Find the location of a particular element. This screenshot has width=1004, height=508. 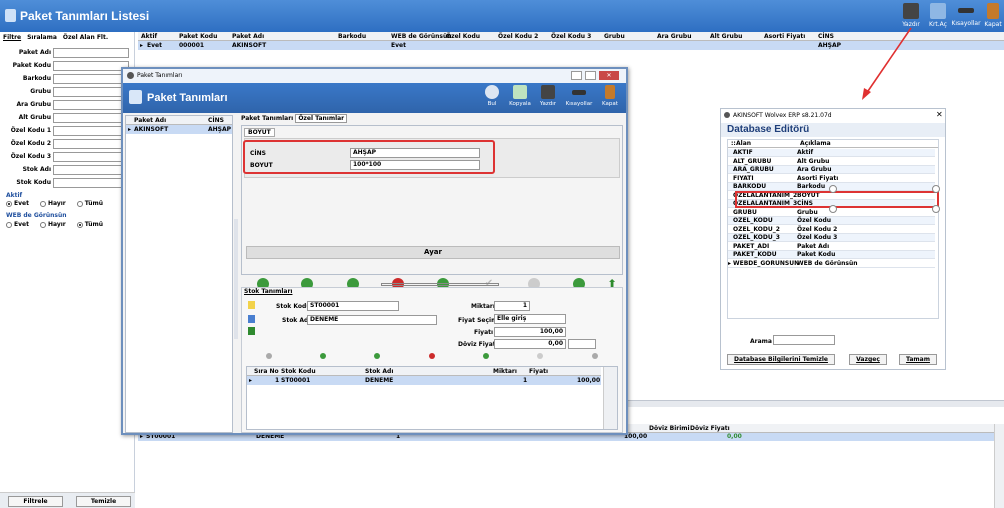

miktar-field: 1 is located at coordinates (512, 306).